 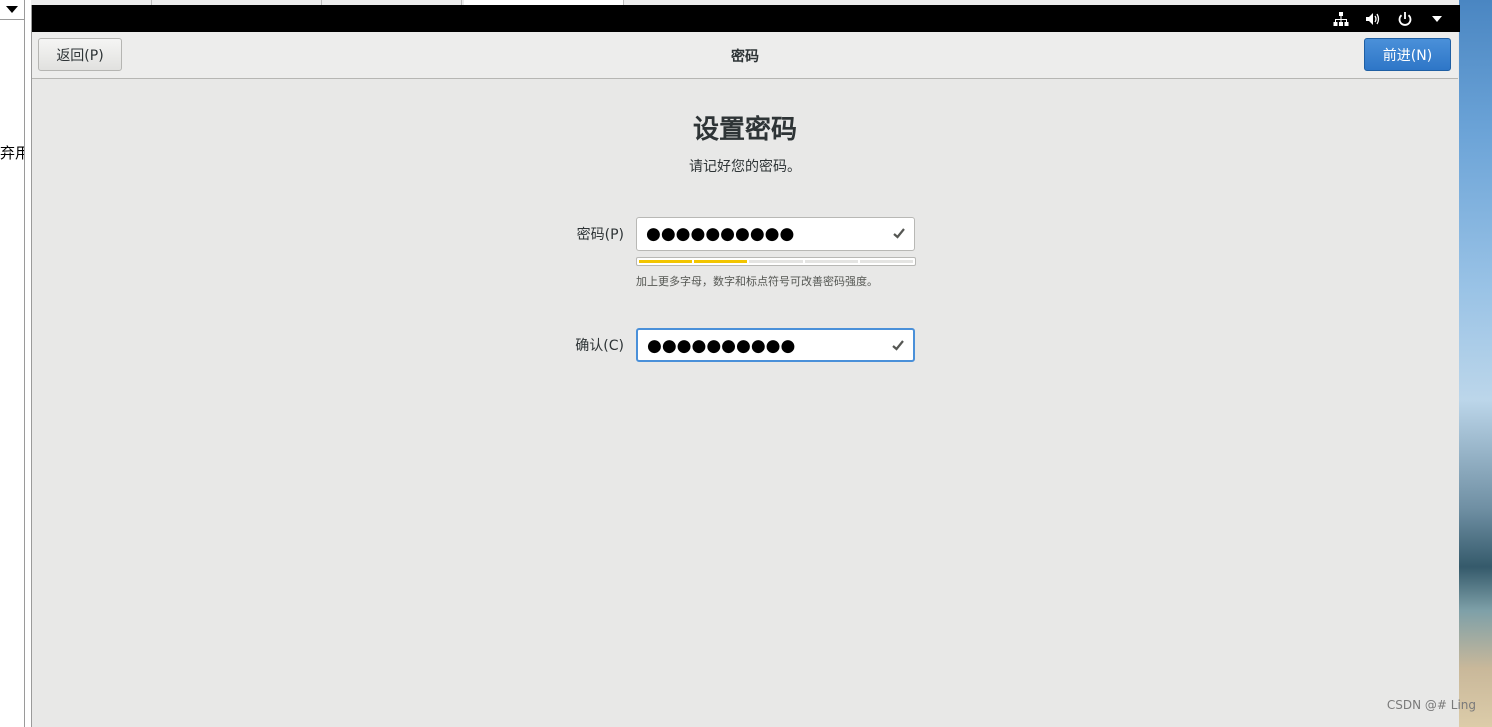 What do you see at coordinates (1373, 19) in the screenshot?
I see `volume-icon` at bounding box center [1373, 19].